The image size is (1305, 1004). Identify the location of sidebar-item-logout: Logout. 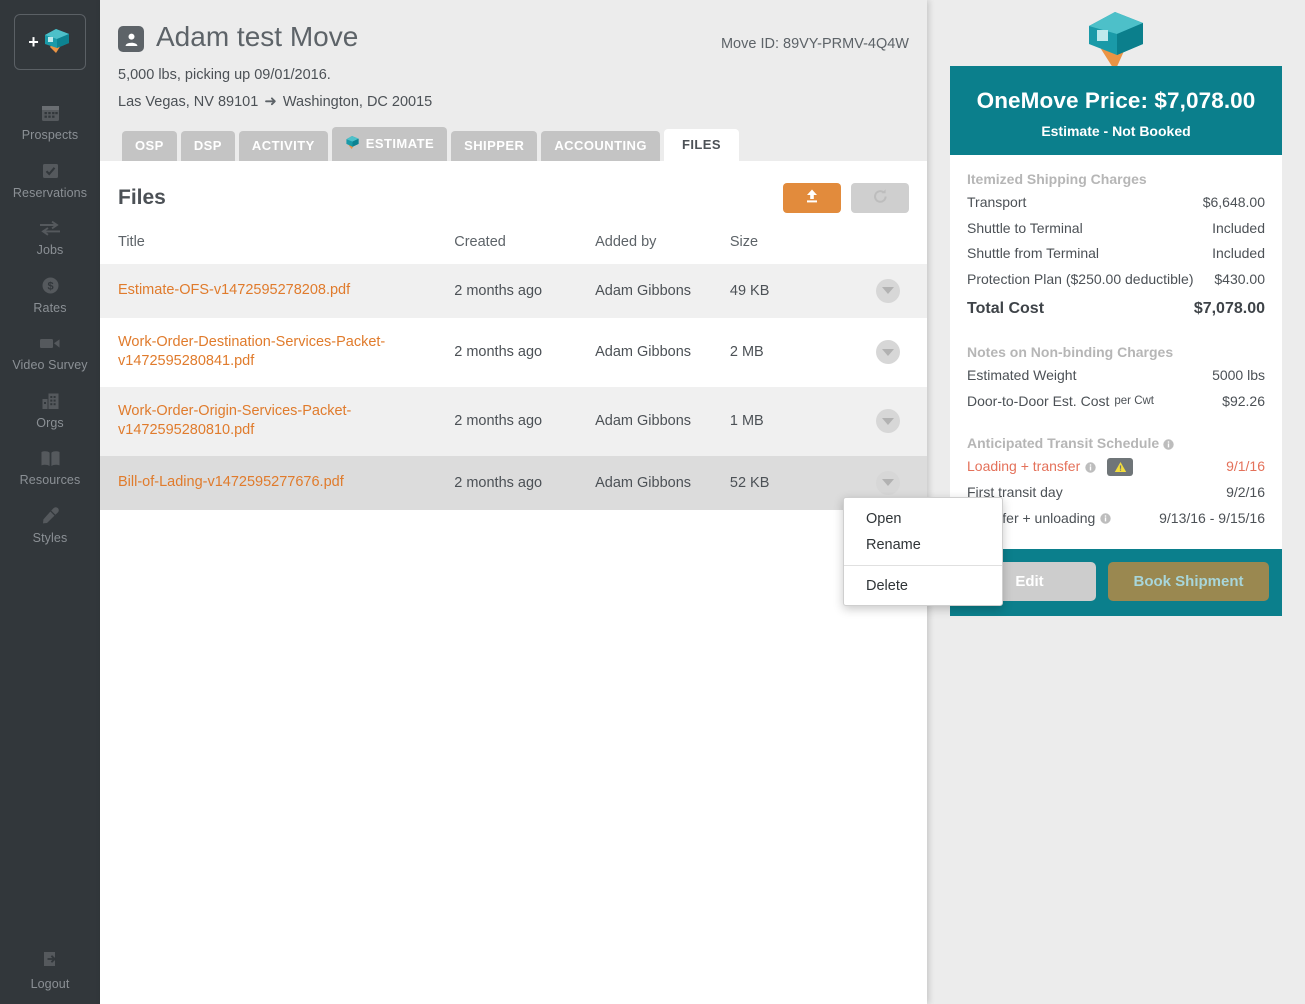
(50, 970).